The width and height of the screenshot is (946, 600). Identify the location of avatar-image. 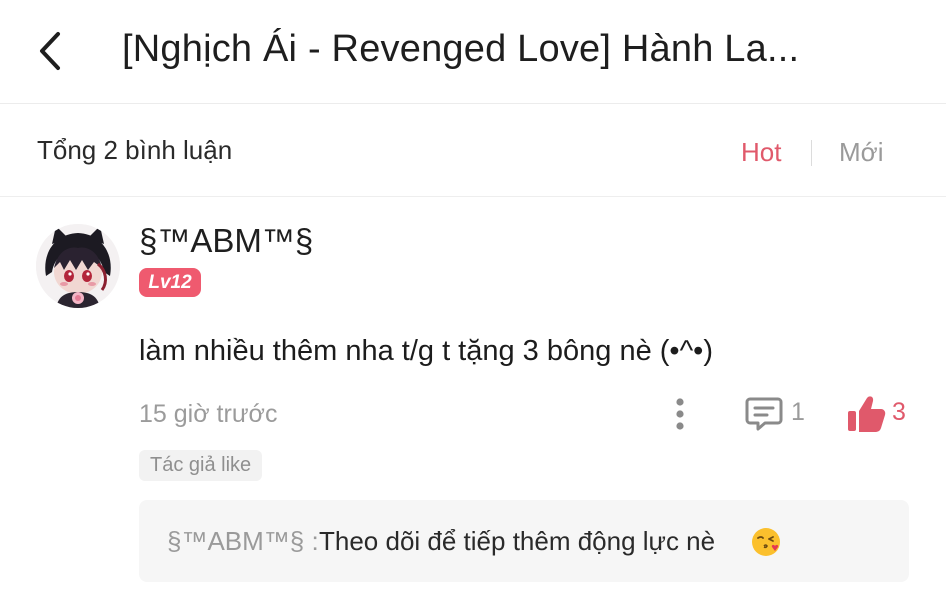
(78, 266).